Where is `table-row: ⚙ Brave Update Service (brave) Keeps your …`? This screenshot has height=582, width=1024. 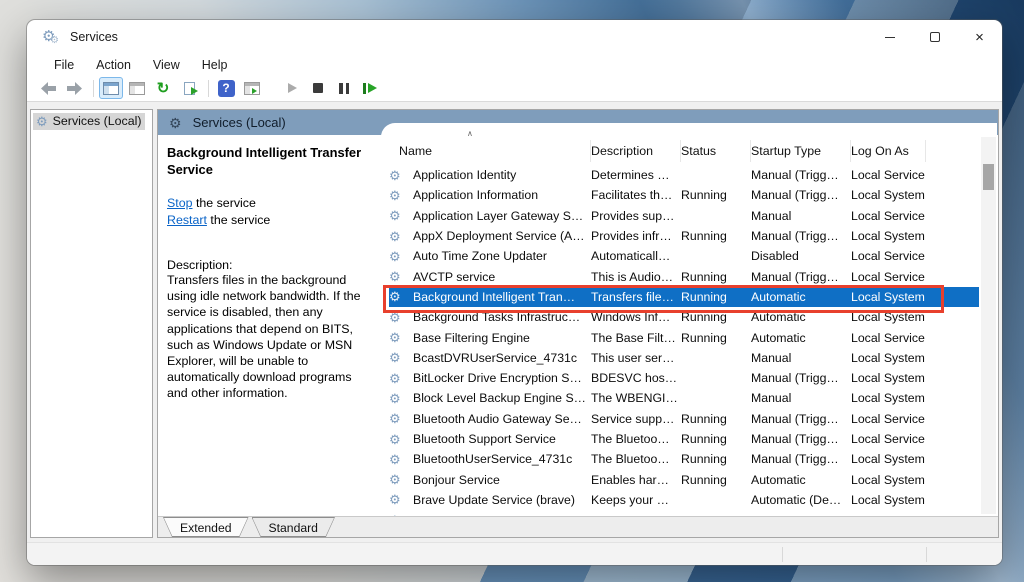 table-row: ⚙ Brave Update Service (brave) Keeps your … is located at coordinates (684, 500).